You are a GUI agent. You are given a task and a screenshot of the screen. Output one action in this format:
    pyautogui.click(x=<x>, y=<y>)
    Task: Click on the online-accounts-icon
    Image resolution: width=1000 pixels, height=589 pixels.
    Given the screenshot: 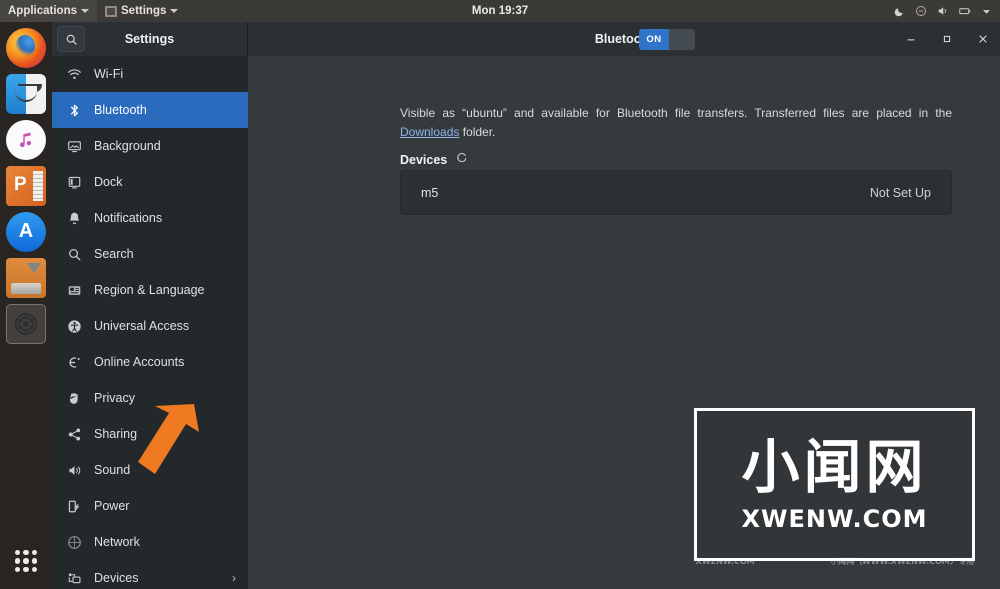 What is the action you would take?
    pyautogui.click(x=74, y=362)
    